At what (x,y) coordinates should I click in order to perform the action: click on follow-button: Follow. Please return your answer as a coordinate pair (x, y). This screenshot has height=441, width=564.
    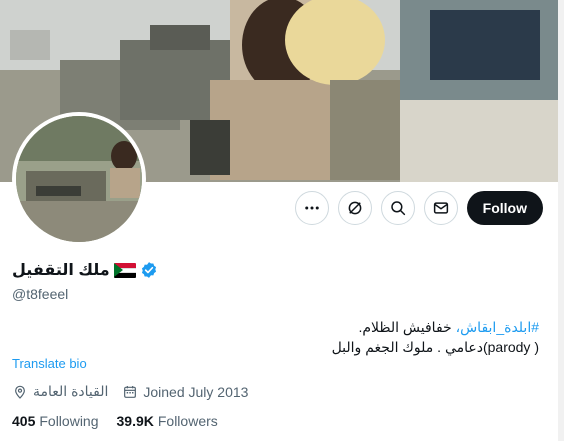
    Looking at the image, I should click on (504, 208).